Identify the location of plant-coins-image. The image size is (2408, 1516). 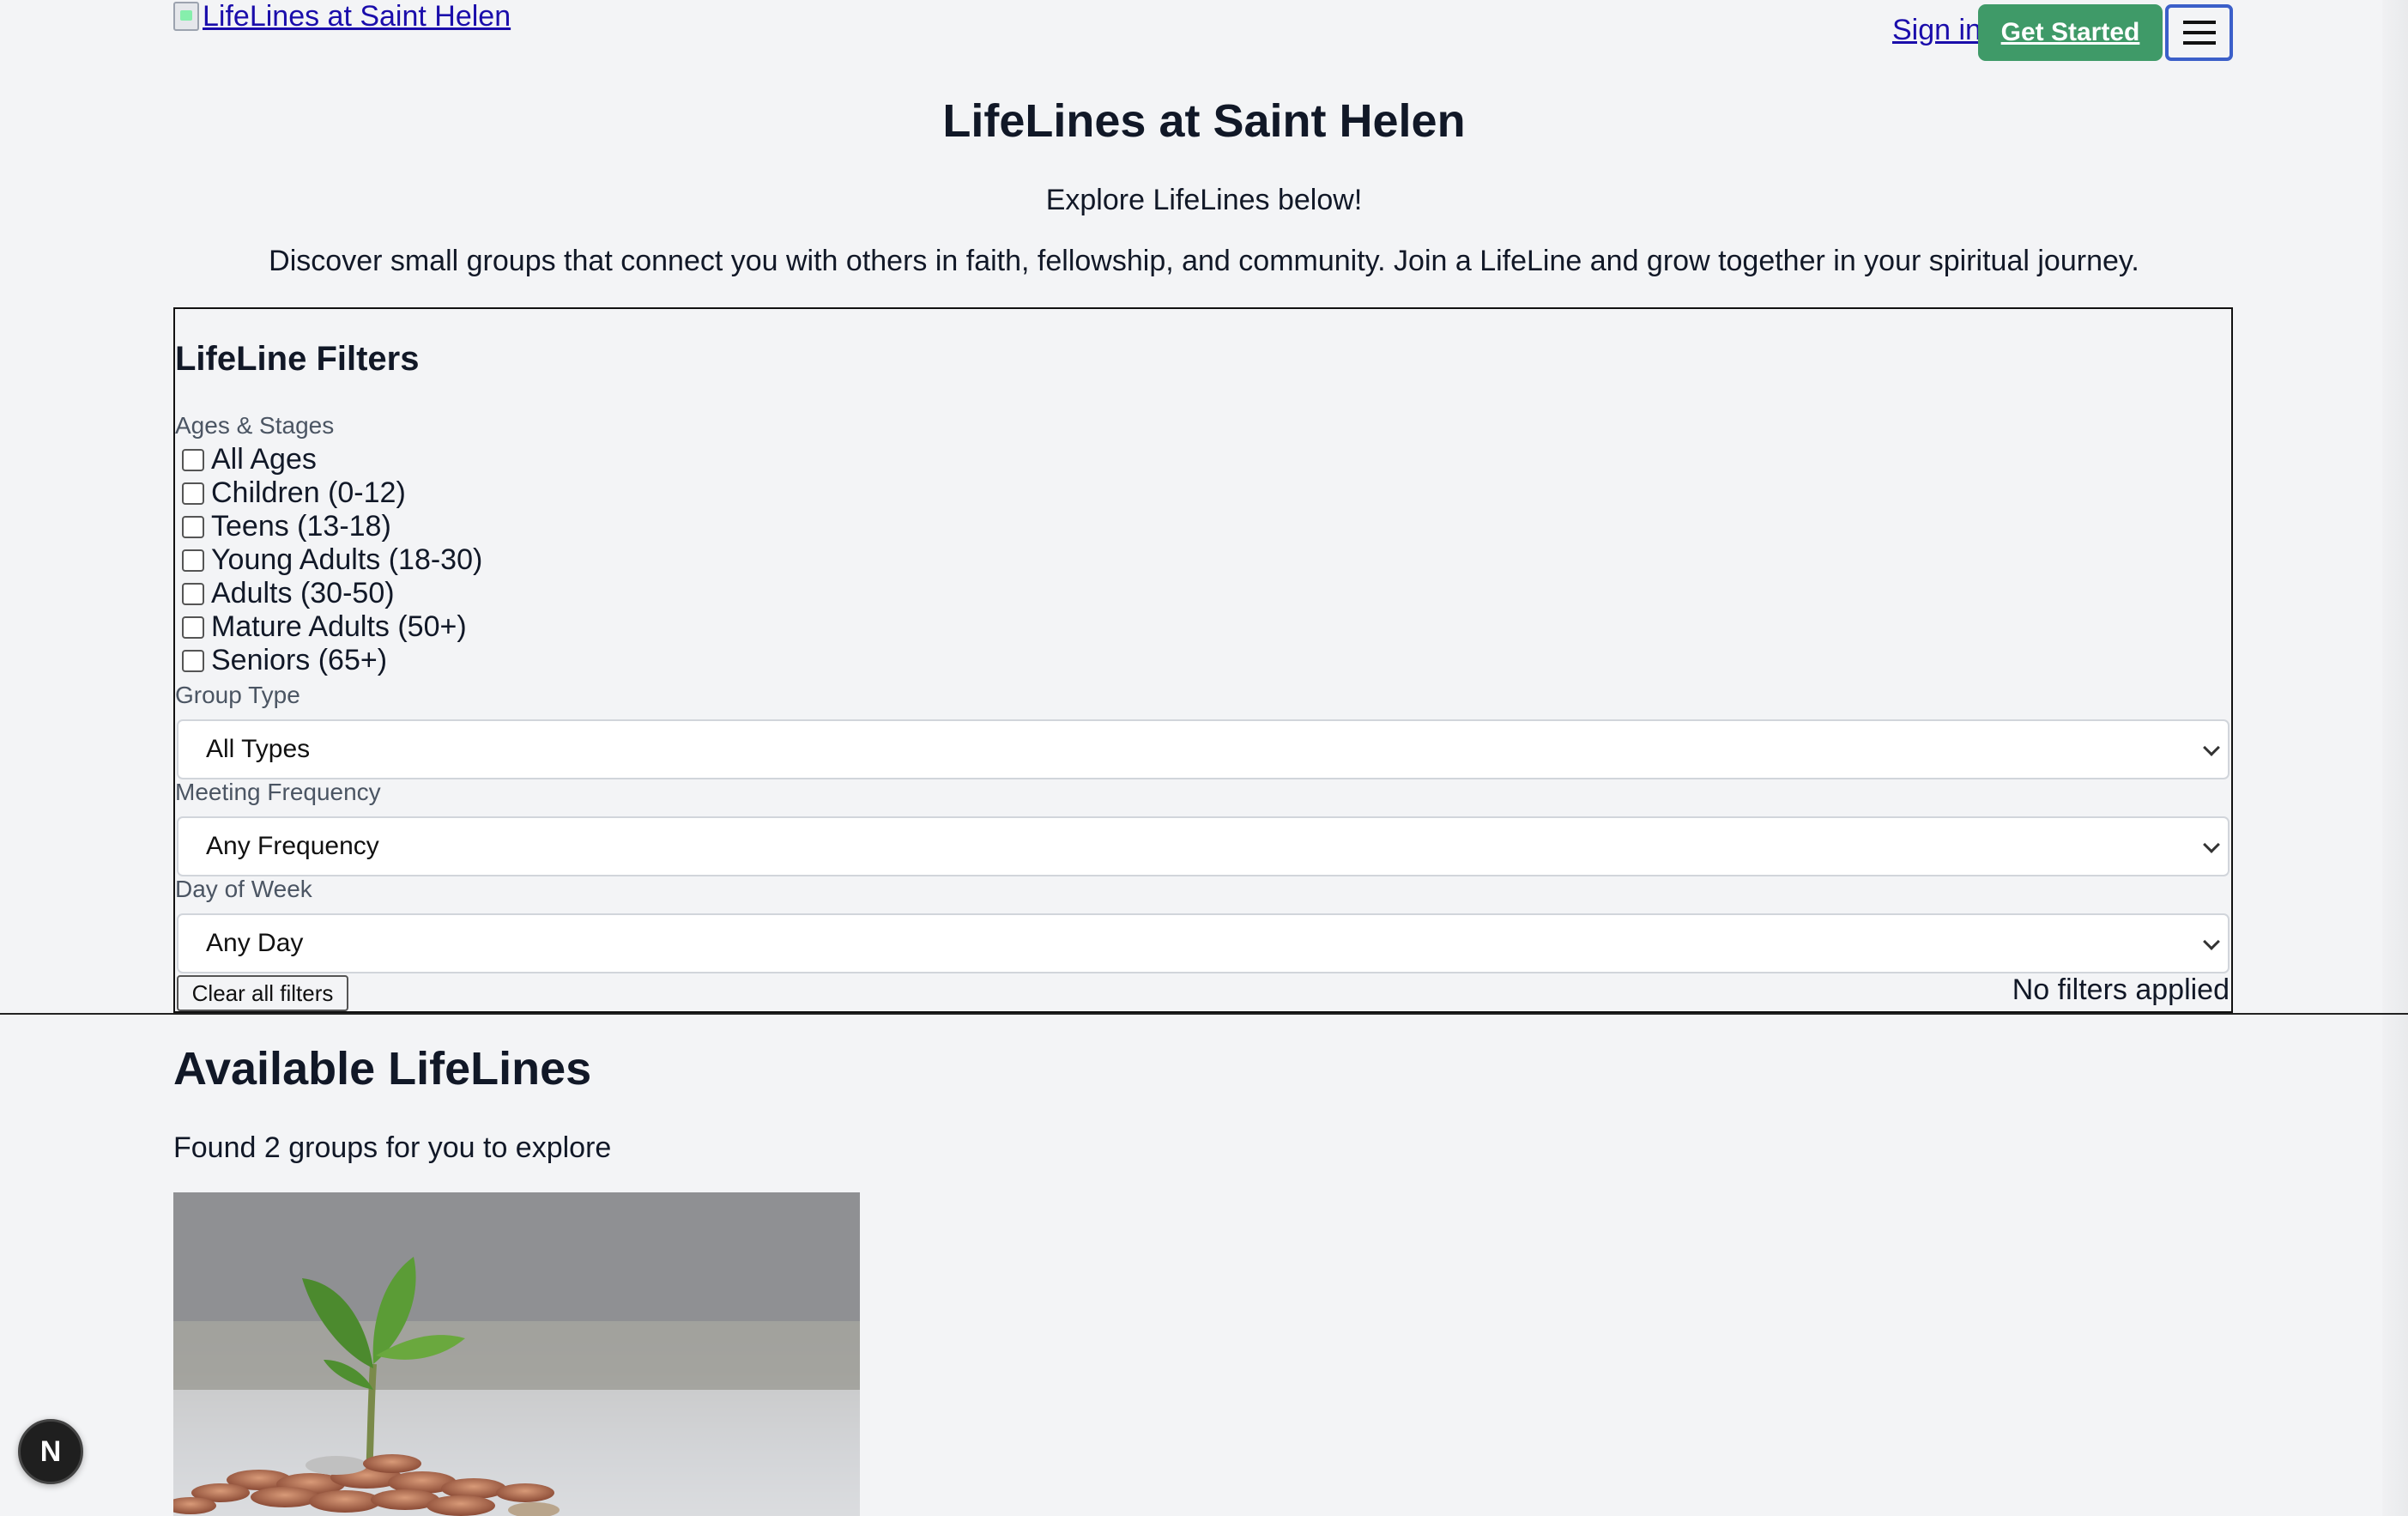
(516, 1354).